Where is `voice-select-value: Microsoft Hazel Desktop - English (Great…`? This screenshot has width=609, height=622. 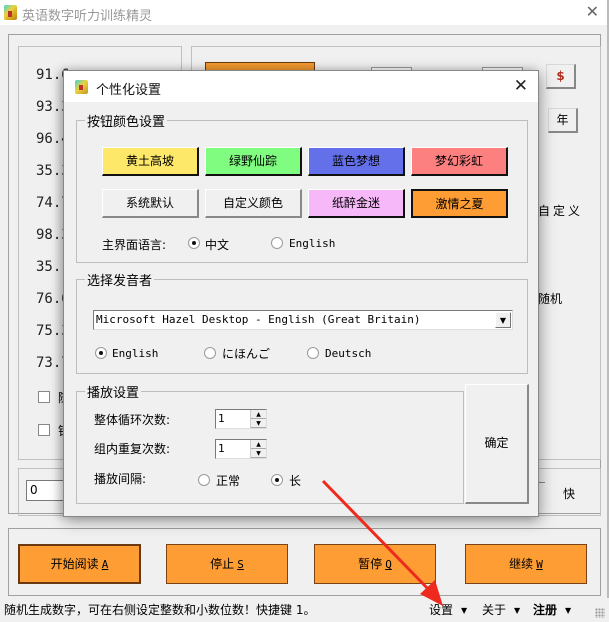
voice-select-value: Microsoft Hazel Desktop - English (Great… is located at coordinates (258, 319).